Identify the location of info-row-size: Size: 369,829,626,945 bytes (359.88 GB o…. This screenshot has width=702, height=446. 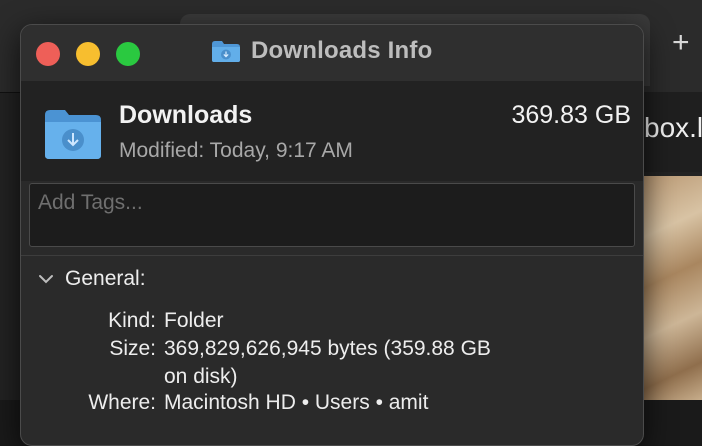
(332, 364).